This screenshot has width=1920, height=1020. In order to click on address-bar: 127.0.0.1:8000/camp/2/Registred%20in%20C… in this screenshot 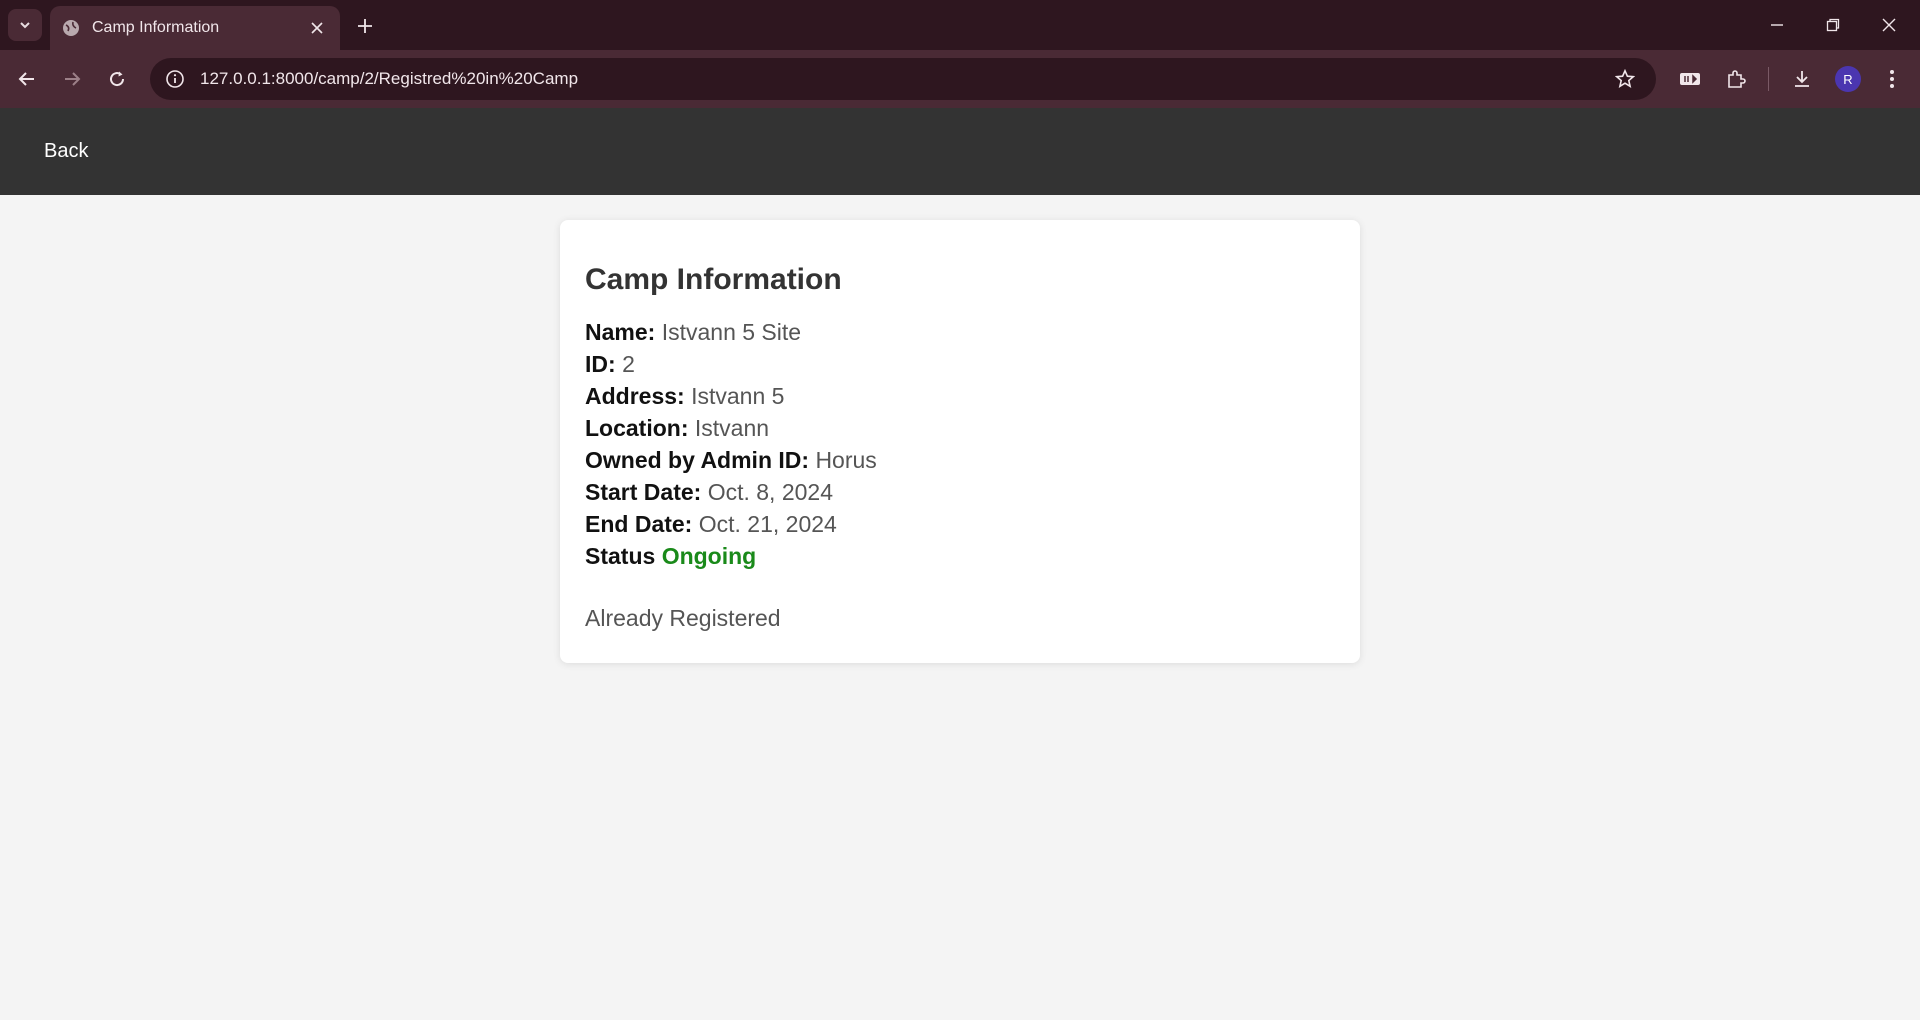, I will do `click(903, 79)`.